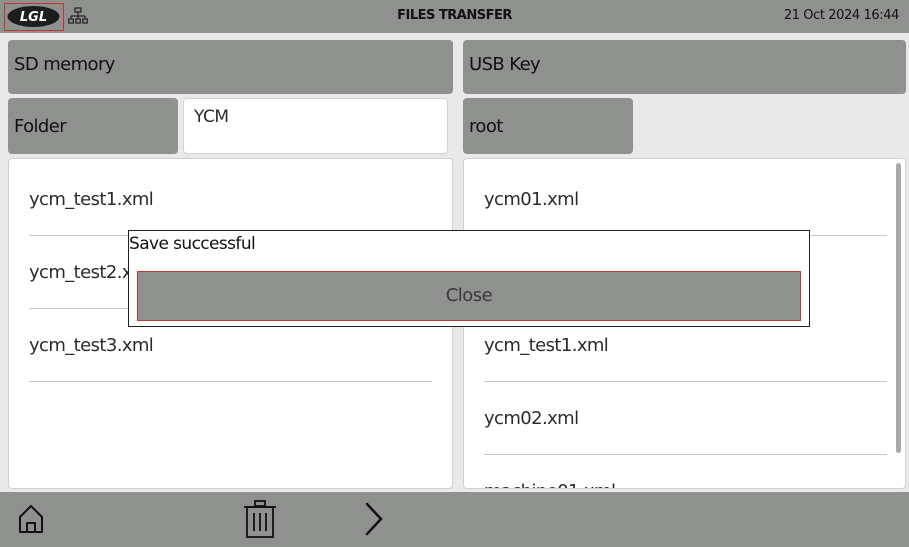 The image size is (909, 547). I want to click on list-item: machine01.xml, so click(685, 471).